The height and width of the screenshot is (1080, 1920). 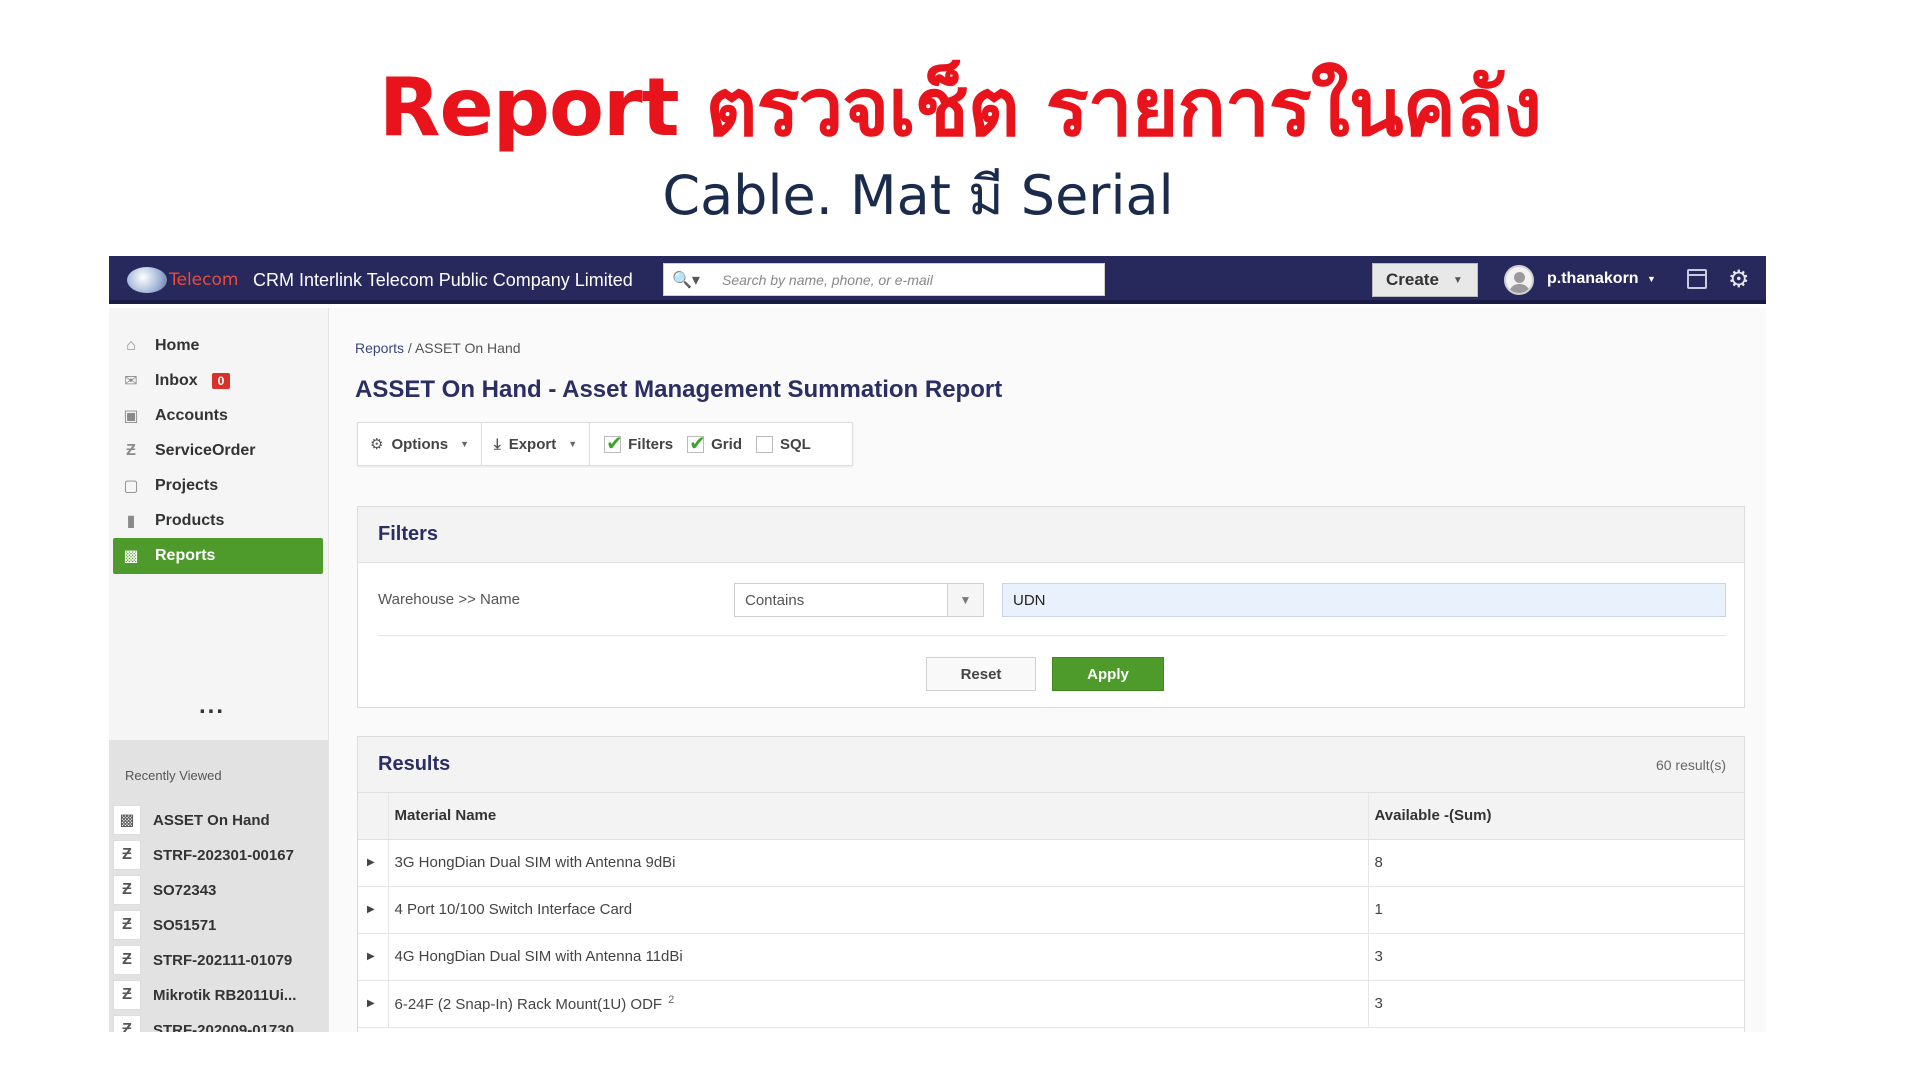 I want to click on sidebar-item-serviceorder: Ƶ ServiceOrder, so click(x=218, y=451).